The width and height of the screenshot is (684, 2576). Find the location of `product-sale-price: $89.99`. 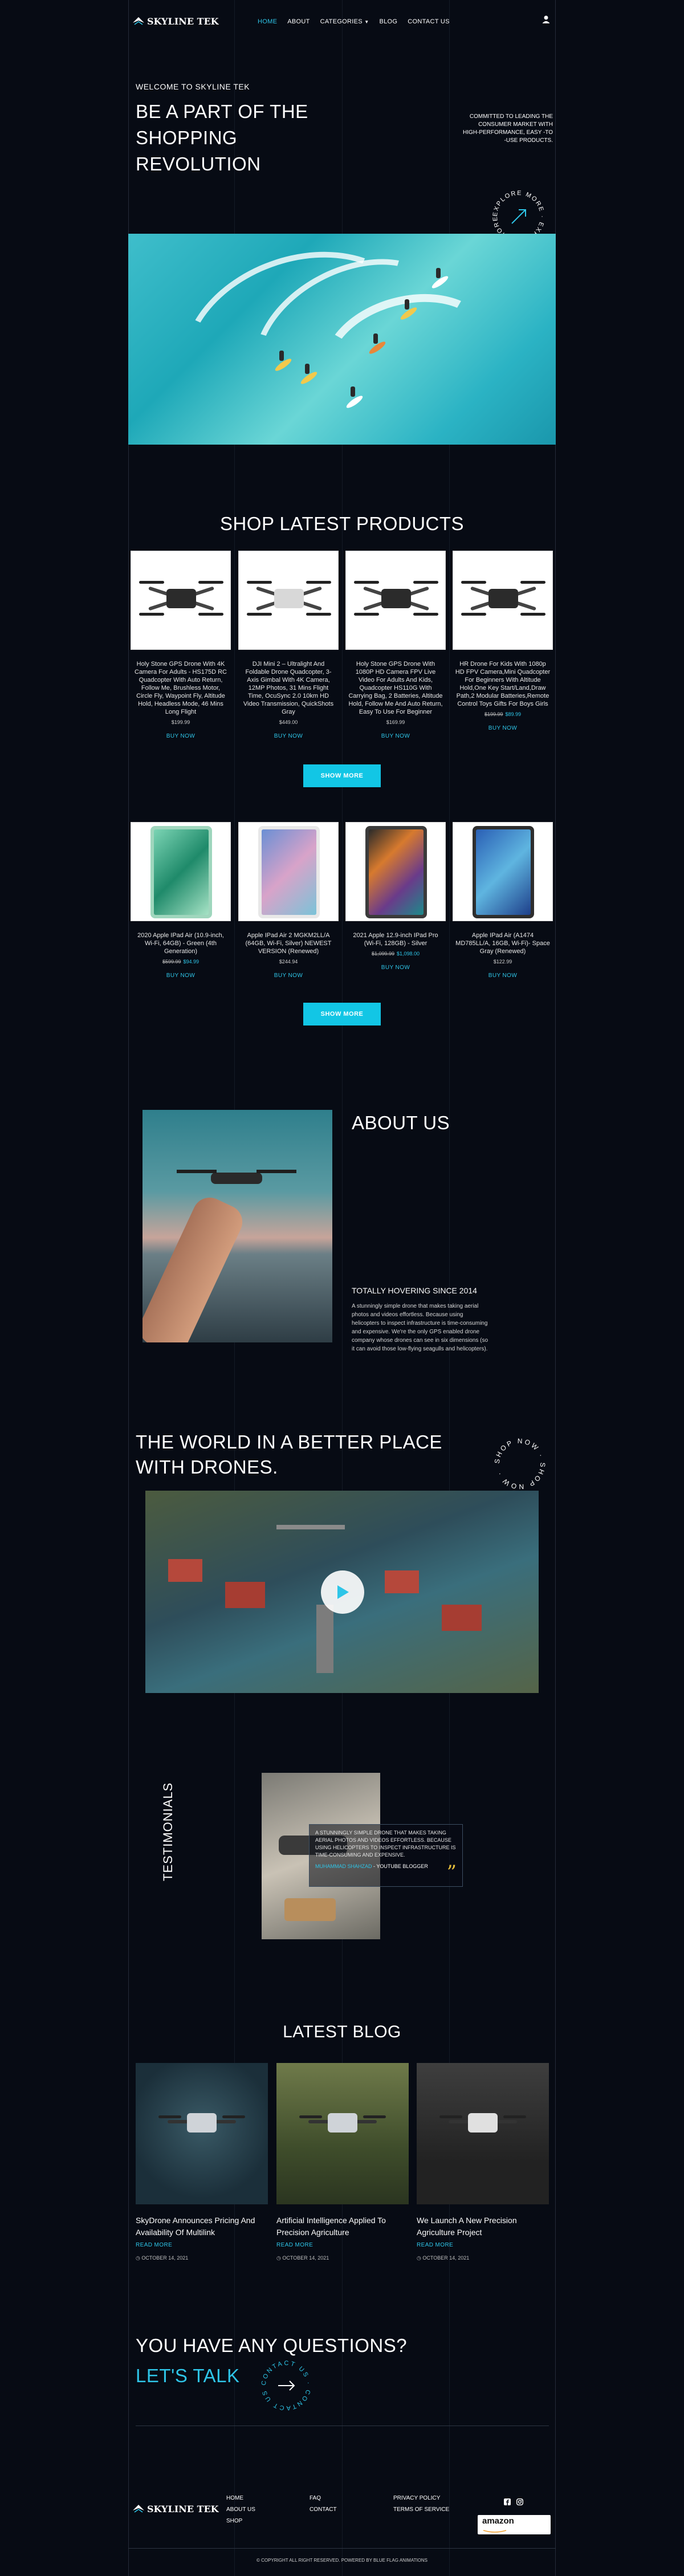

product-sale-price: $89.99 is located at coordinates (513, 714).